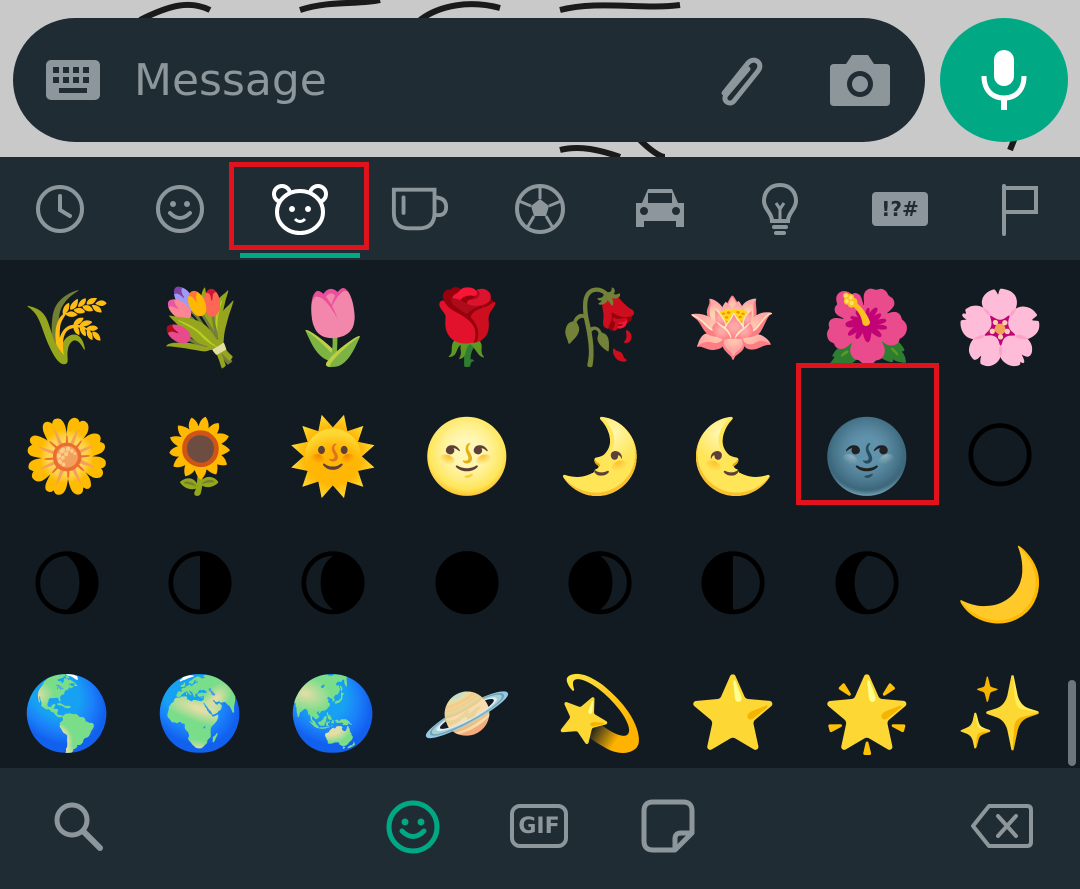 Image resolution: width=1080 pixels, height=889 pixels. What do you see at coordinates (299, 206) in the screenshot?
I see `category-highlight-box` at bounding box center [299, 206].